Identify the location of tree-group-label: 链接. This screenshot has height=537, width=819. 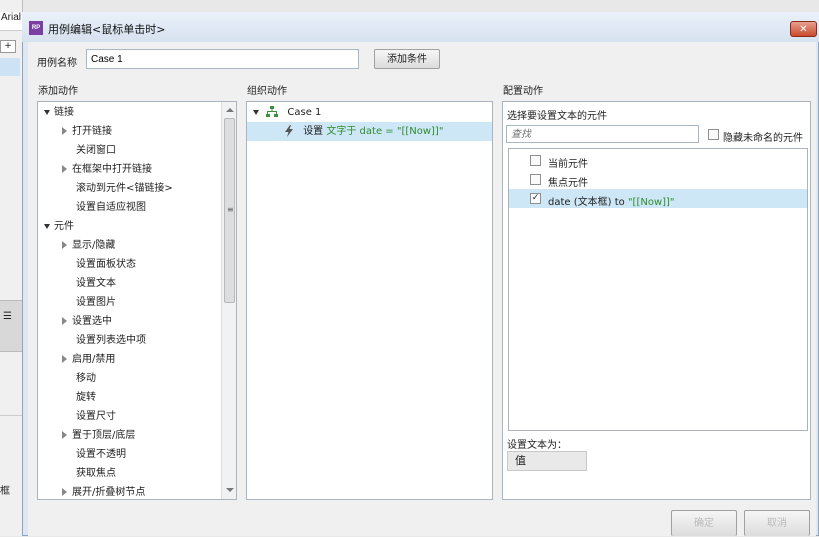
(64, 112).